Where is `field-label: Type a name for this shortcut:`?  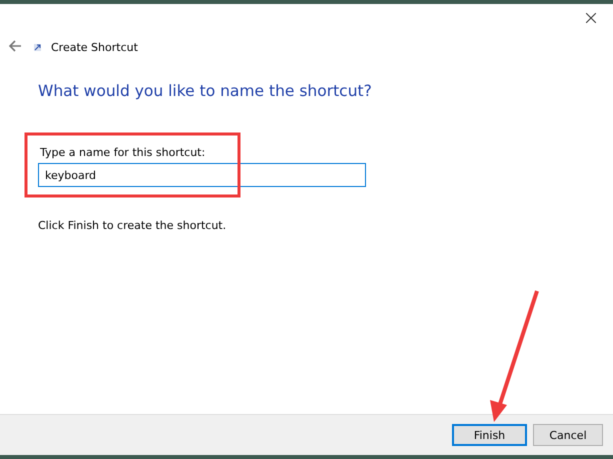 field-label: Type a name for this shortcut: is located at coordinates (122, 152).